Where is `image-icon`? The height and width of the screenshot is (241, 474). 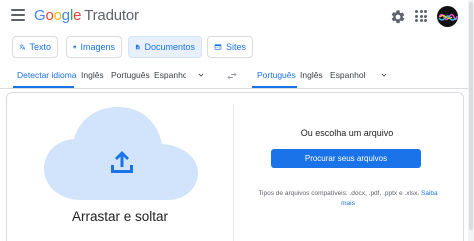 image-icon is located at coordinates (75, 47).